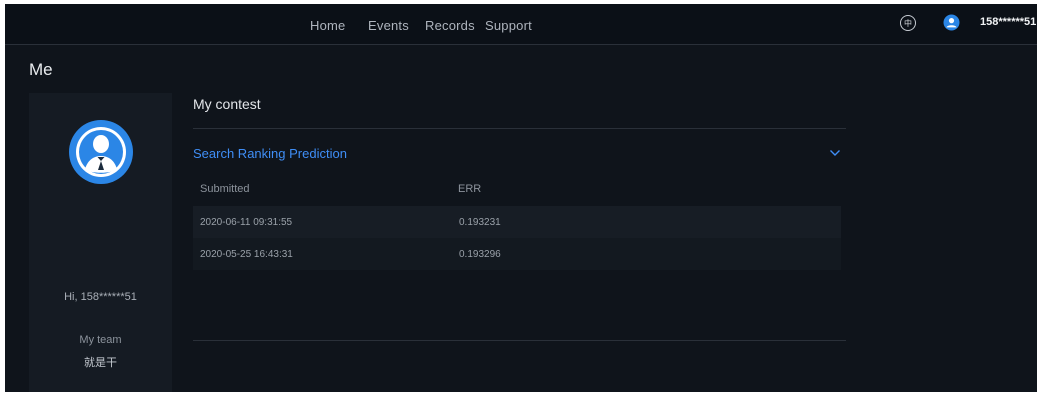 The width and height of the screenshot is (1037, 393). I want to click on language-toggle-button: 中, so click(908, 23).